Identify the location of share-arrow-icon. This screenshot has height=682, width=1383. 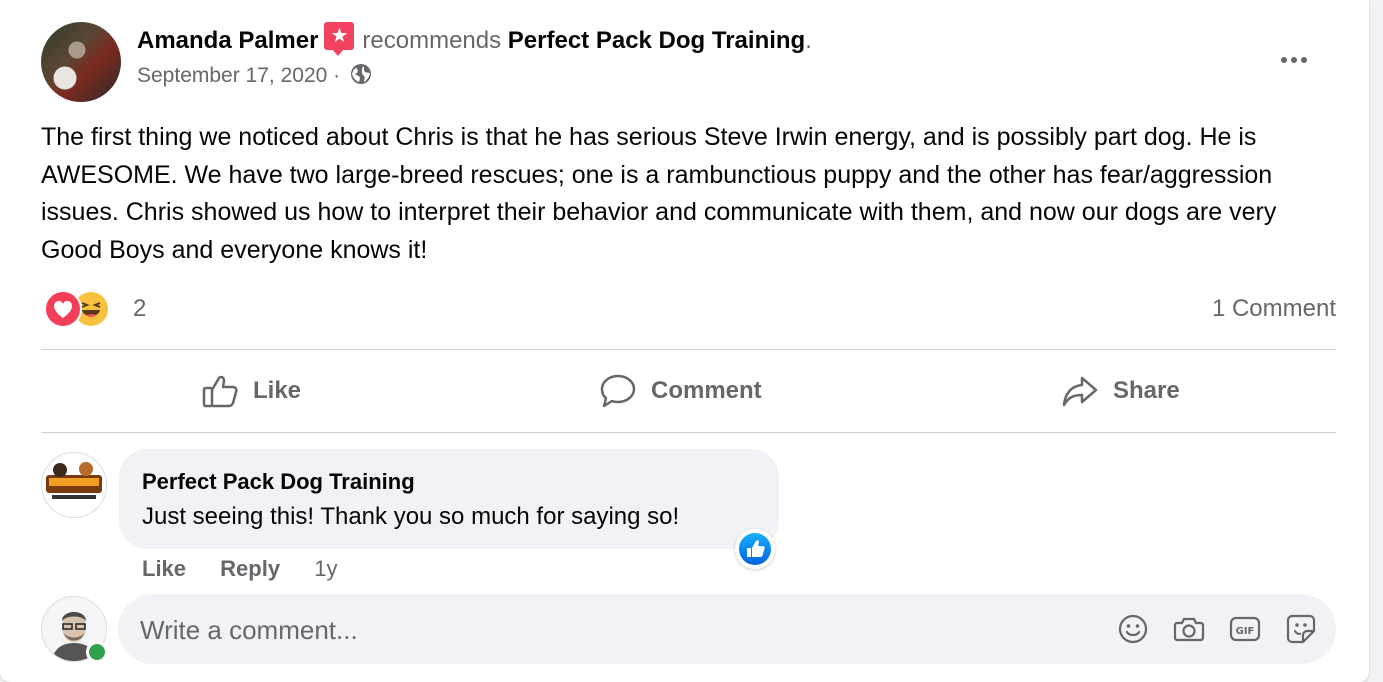
(1080, 391).